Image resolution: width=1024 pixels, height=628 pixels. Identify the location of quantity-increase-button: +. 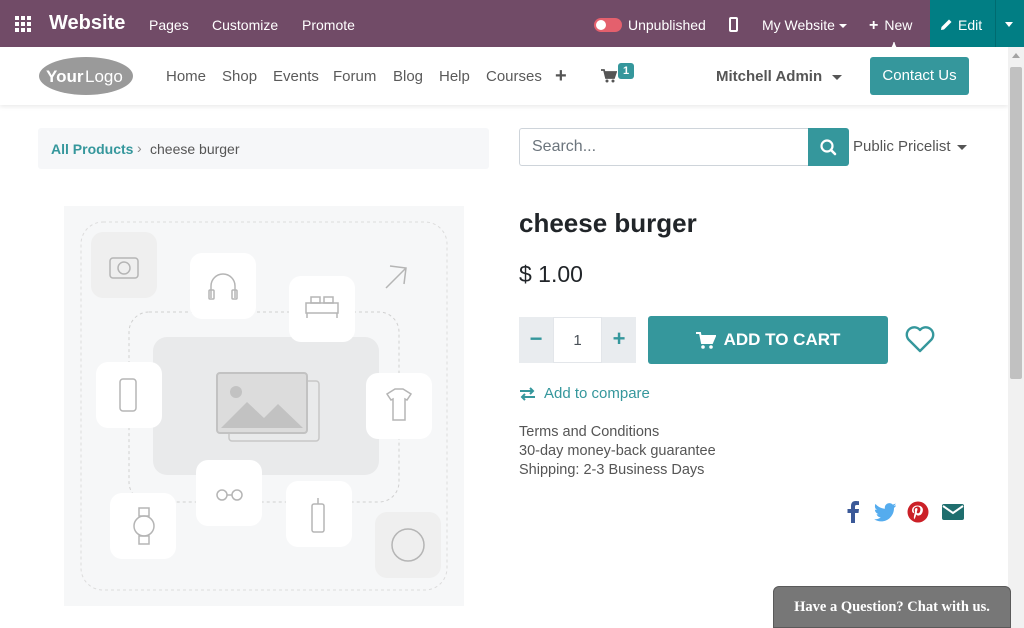
(619, 340).